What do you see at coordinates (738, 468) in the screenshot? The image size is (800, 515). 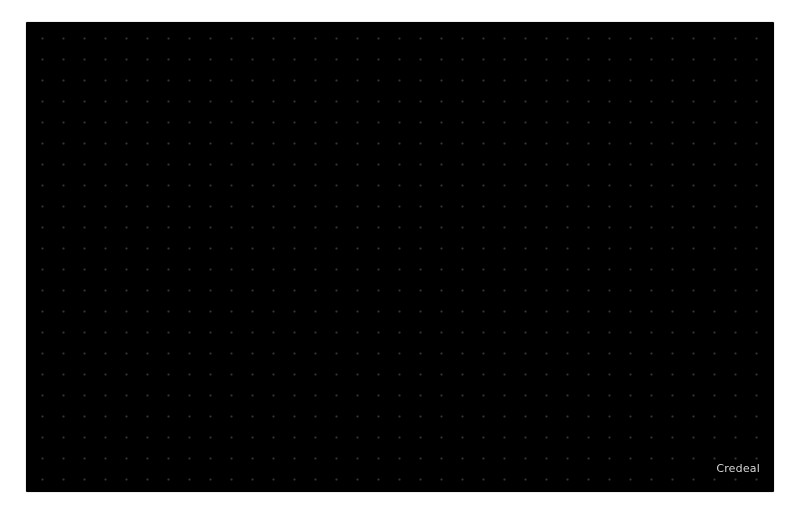 I see `brand-logo-text: Credeal` at bounding box center [738, 468].